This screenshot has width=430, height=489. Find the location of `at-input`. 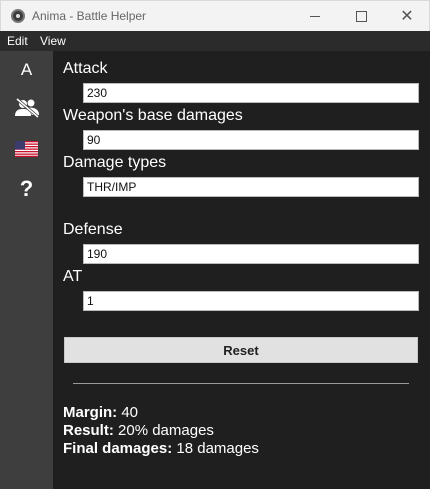

at-input is located at coordinates (251, 301).